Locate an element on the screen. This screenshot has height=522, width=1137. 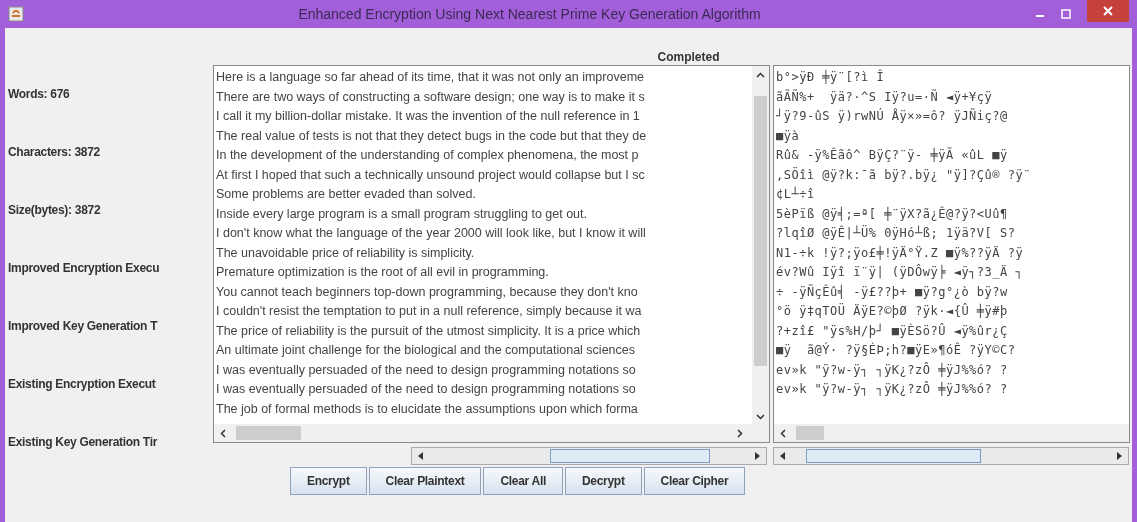
vertical-scrollbar is located at coordinates (760, 245).